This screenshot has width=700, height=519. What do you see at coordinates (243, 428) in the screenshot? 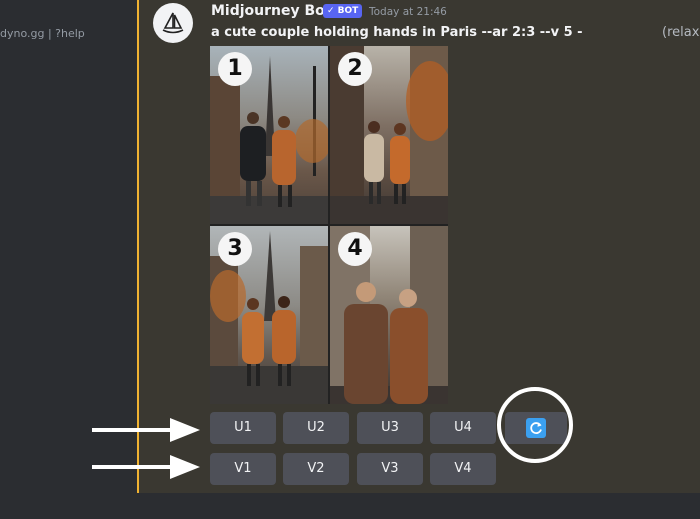
I see `upscale-button-1: U1` at bounding box center [243, 428].